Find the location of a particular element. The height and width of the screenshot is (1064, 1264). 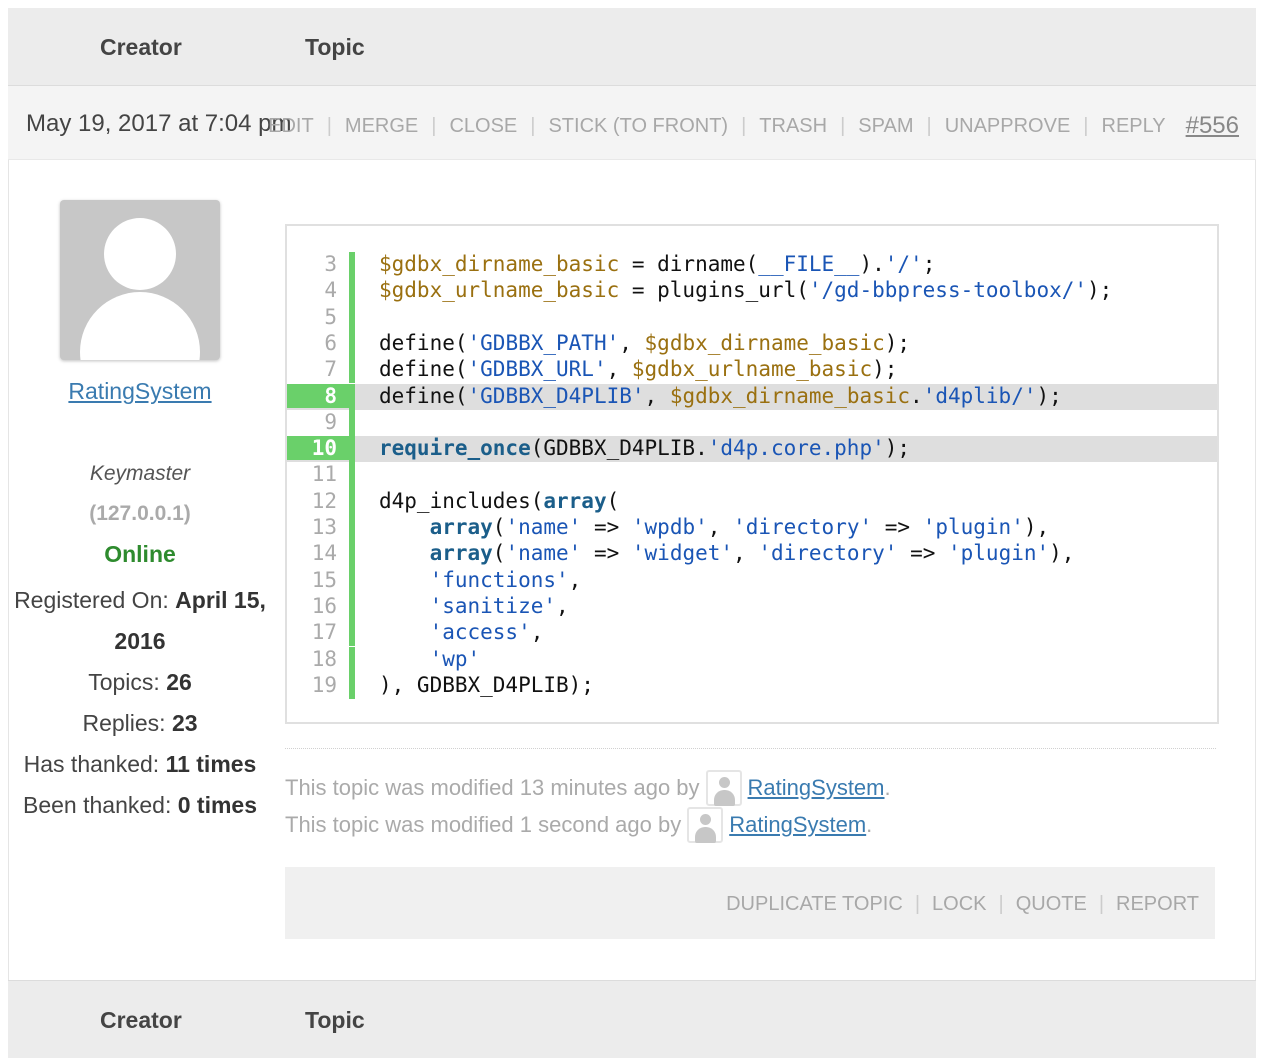

code-line: 12 d4p_includes(array( is located at coordinates (752, 501).